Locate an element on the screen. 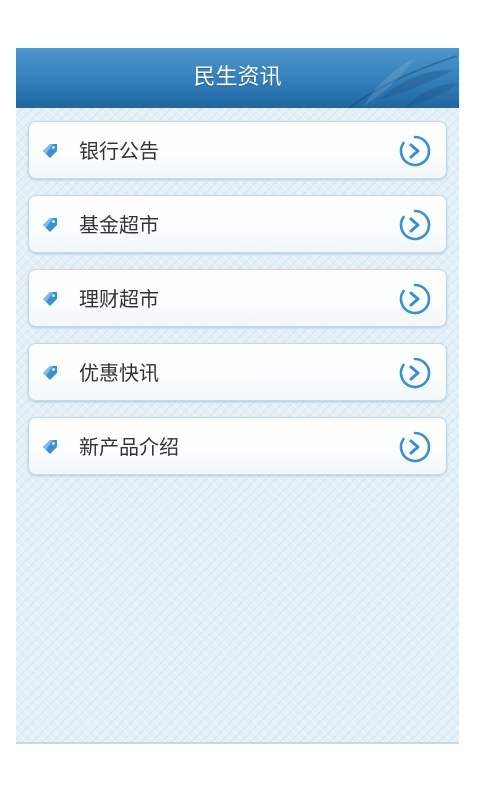 This screenshot has height=800, width=480. menu-item-wealth-market: 理财超市 is located at coordinates (237, 298).